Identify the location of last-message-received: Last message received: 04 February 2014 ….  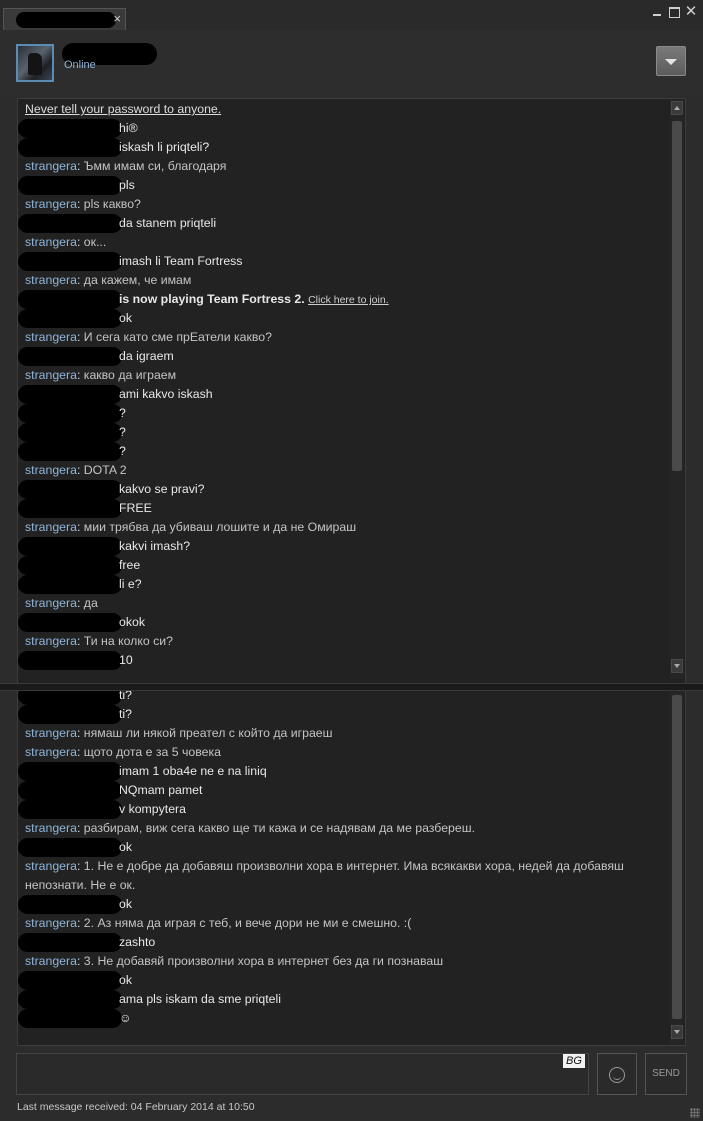
(136, 1107).